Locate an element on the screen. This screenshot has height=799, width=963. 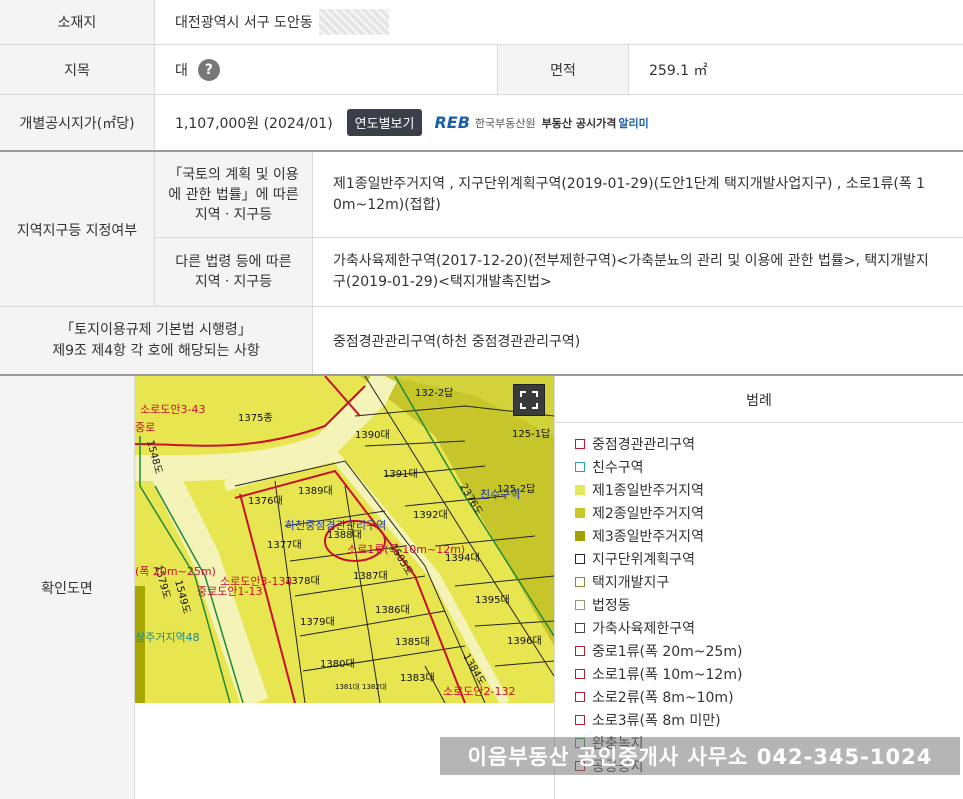
national-law-label-l1: 「국토의 계획 및 이용 is located at coordinates (233, 174).